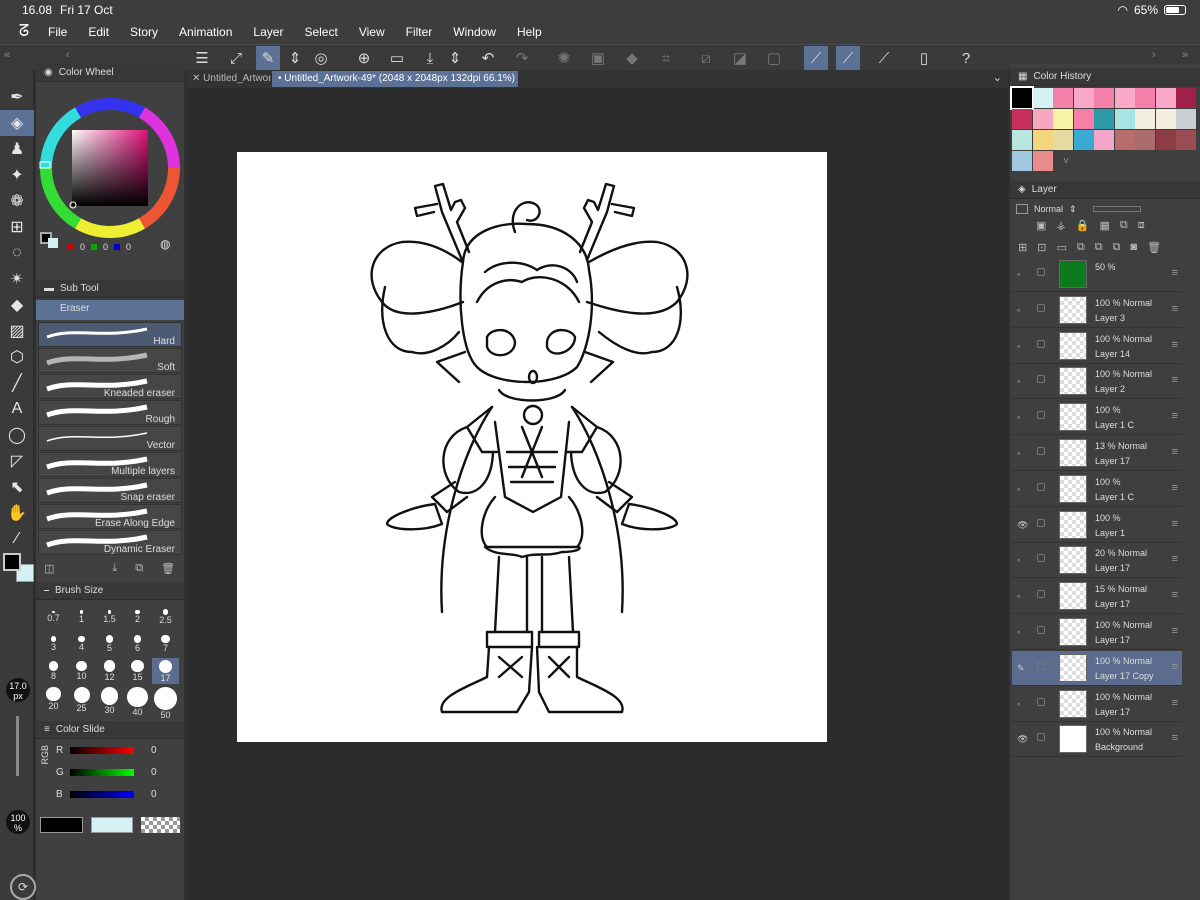 This screenshot has width=1200, height=900. What do you see at coordinates (17, 539) in the screenshot?
I see `eyedropper-tool-icon: ⁄` at bounding box center [17, 539].